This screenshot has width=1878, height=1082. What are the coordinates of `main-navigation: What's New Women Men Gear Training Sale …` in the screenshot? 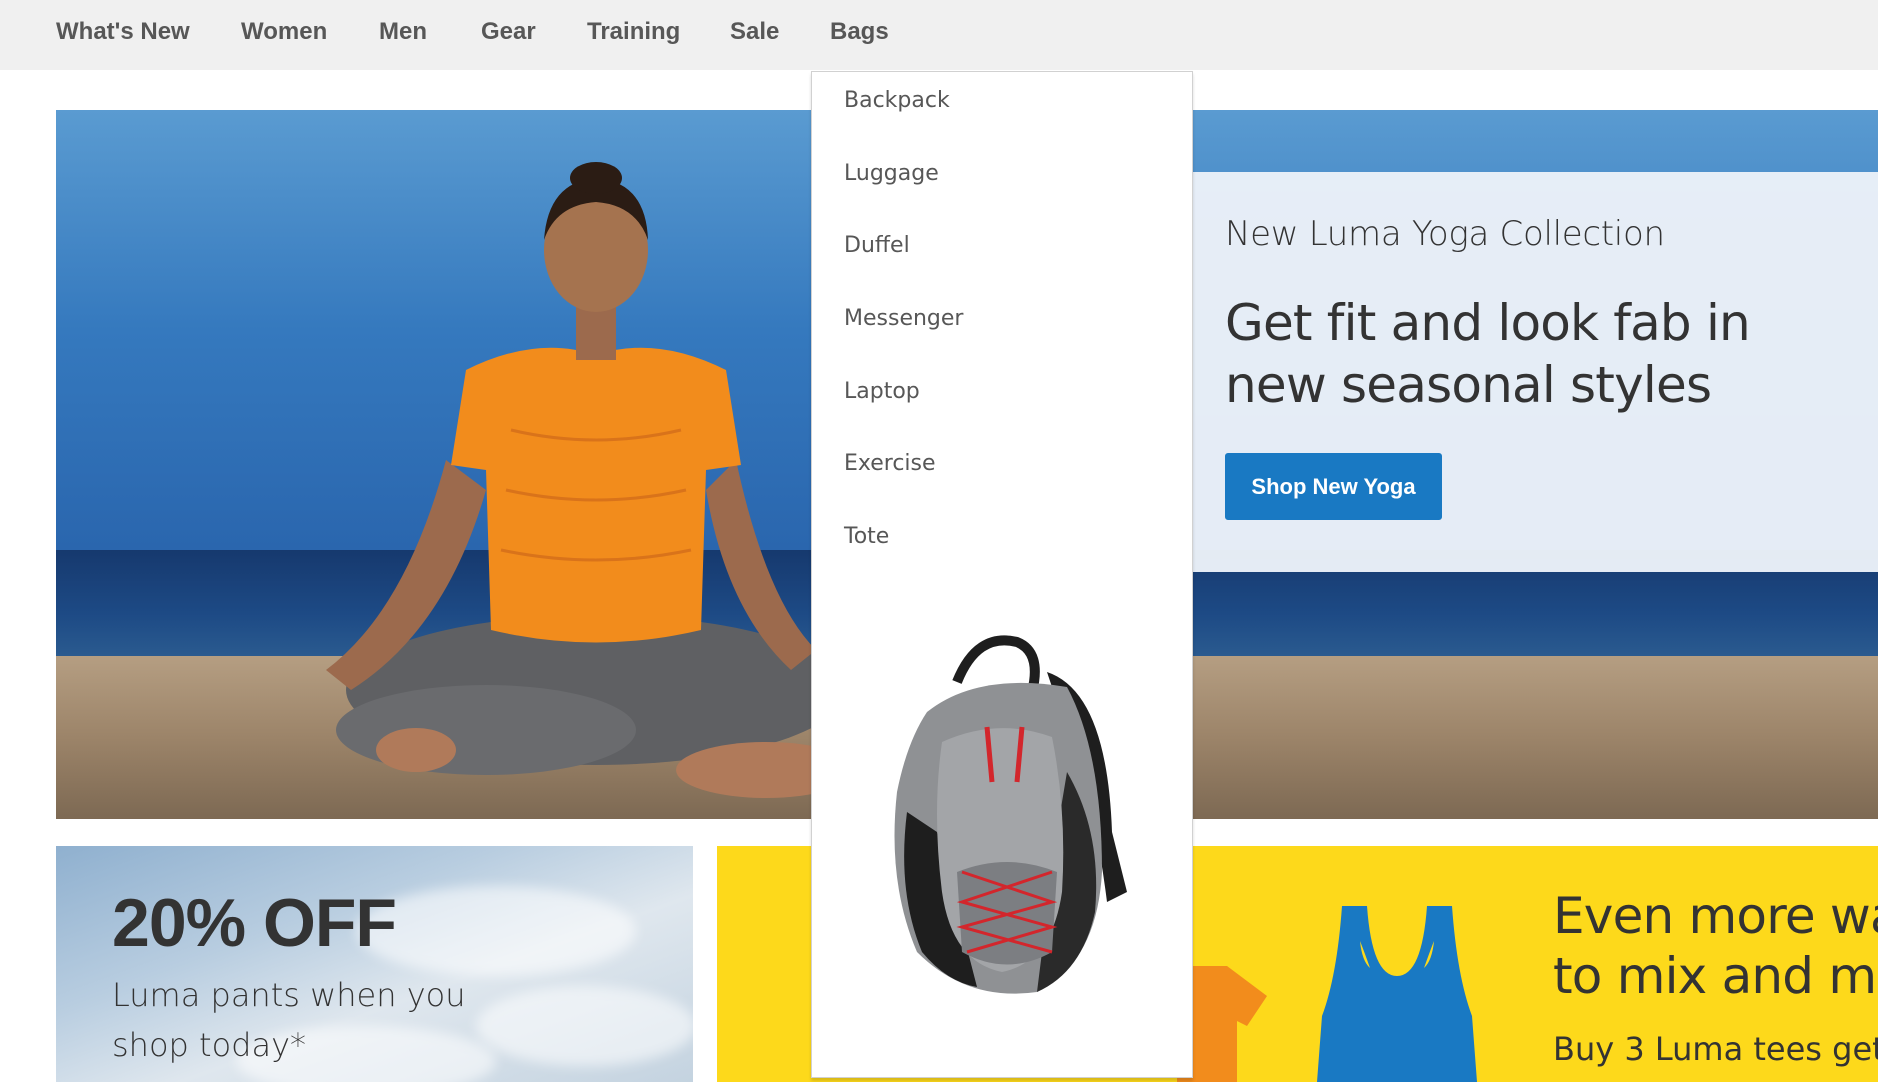 It's located at (939, 35).